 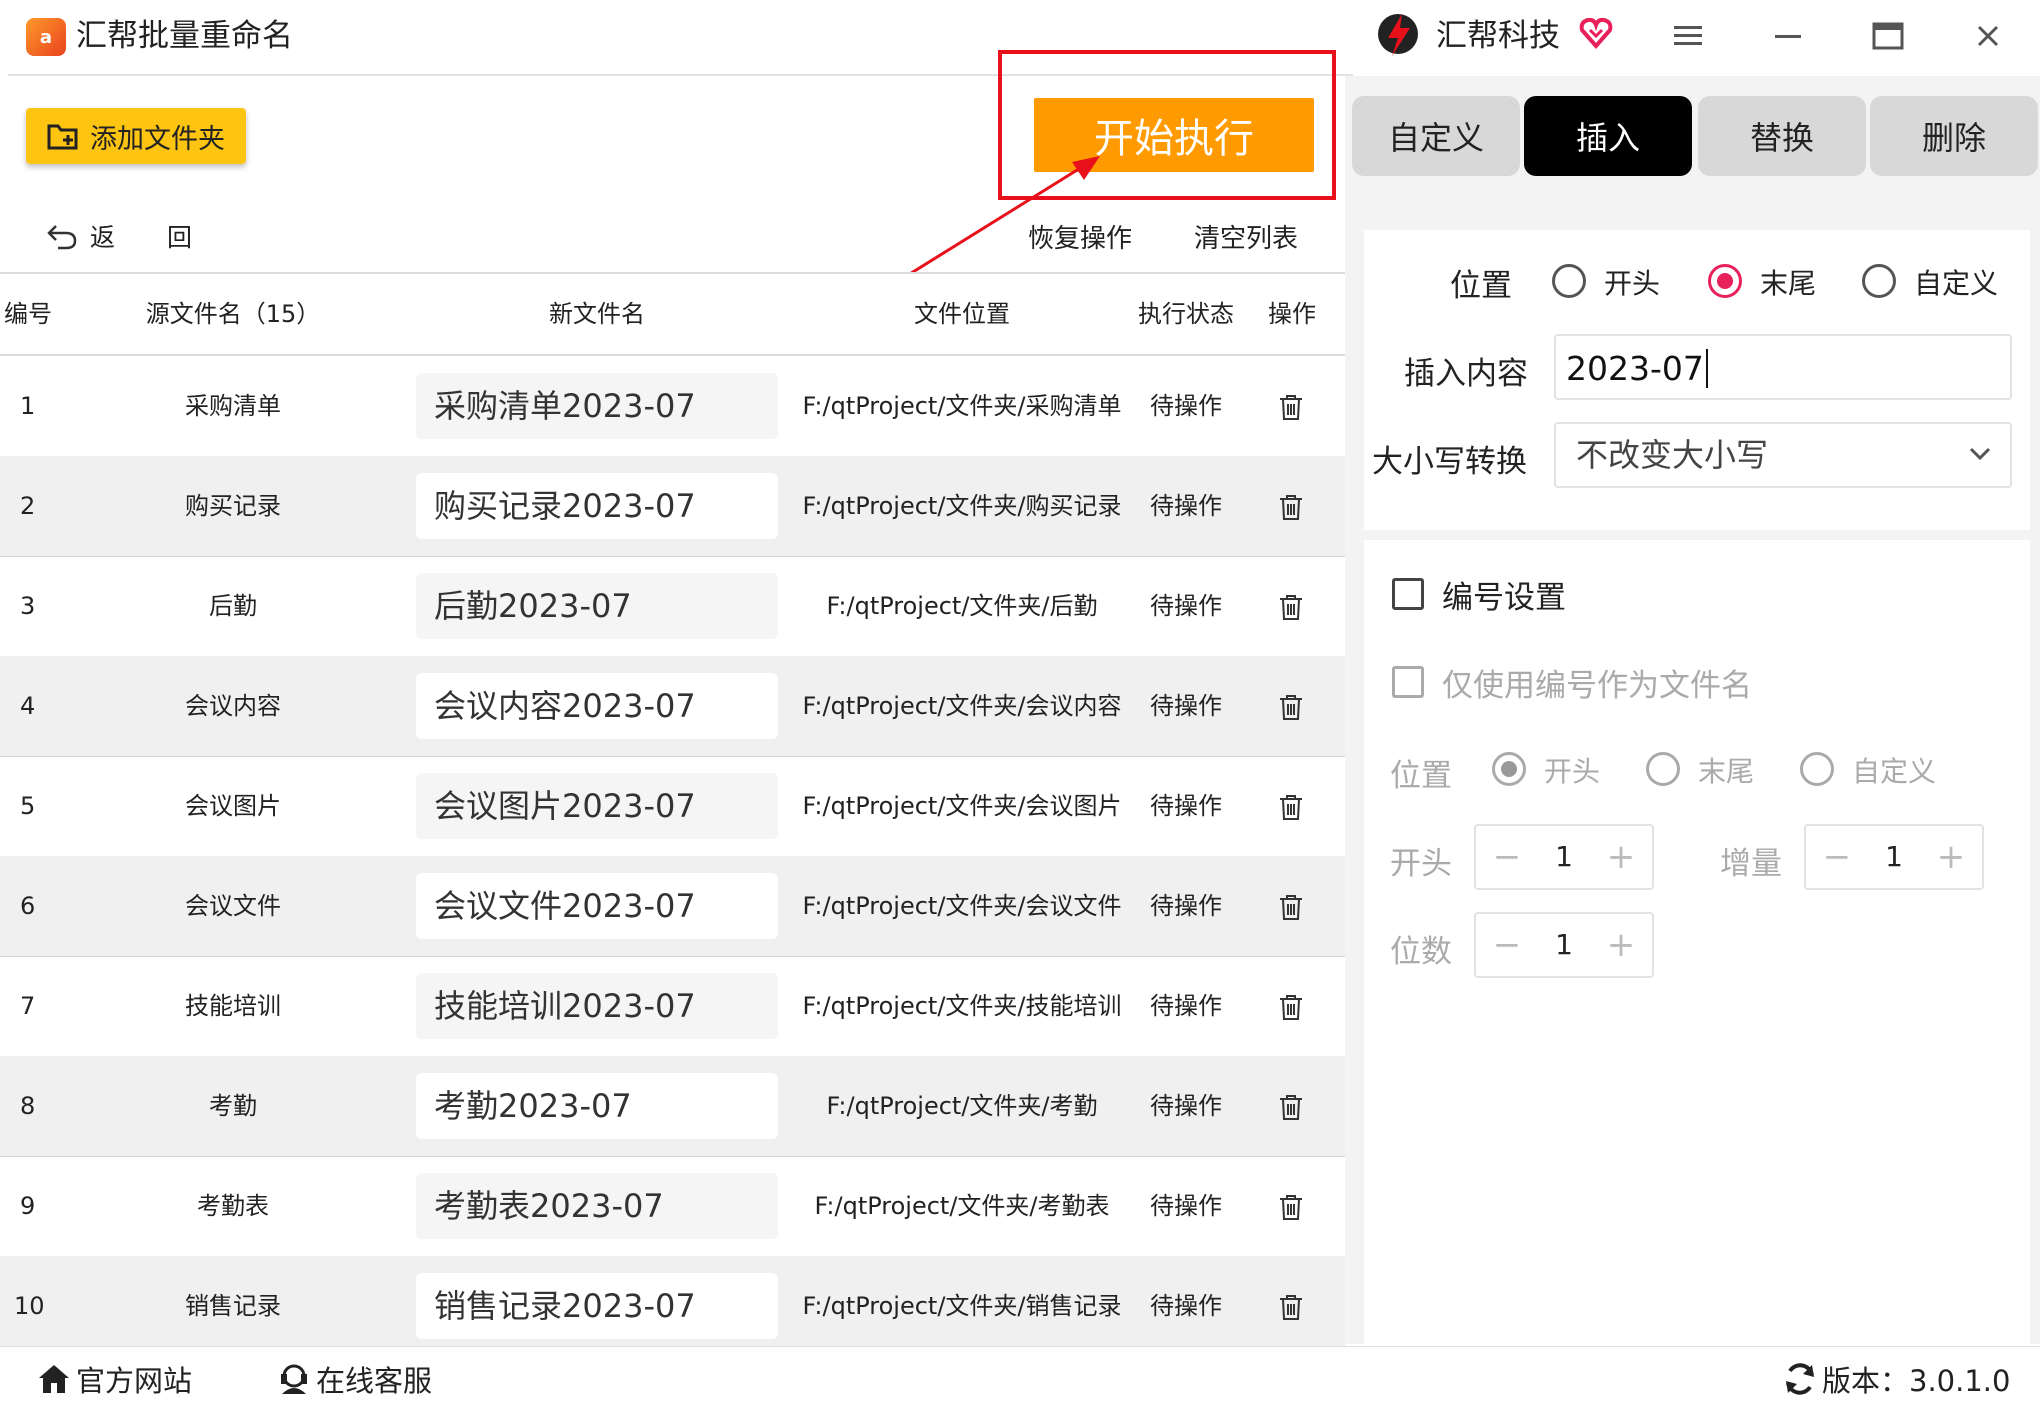 What do you see at coordinates (1663, 769) in the screenshot?
I see `numbering-radio-end` at bounding box center [1663, 769].